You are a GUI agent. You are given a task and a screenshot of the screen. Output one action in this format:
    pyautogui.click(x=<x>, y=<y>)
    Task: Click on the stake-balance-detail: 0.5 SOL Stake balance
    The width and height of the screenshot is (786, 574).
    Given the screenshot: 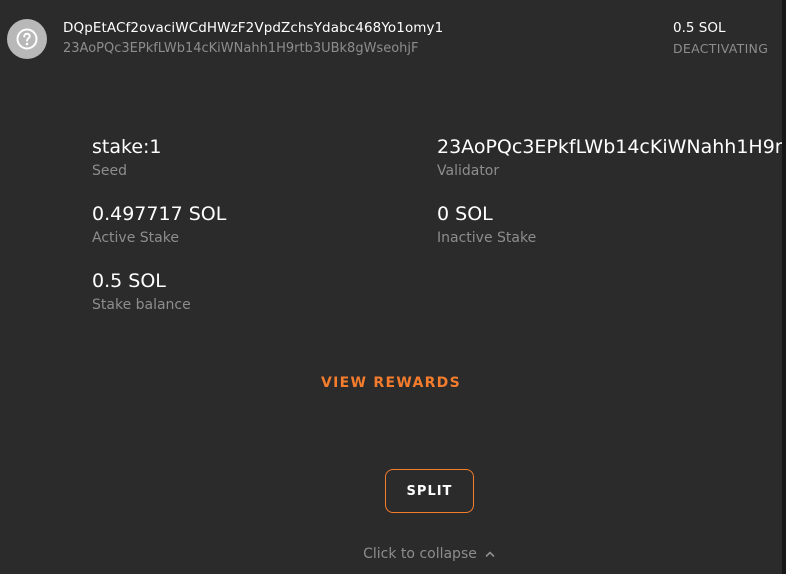 What is the action you would take?
    pyautogui.click(x=141, y=291)
    